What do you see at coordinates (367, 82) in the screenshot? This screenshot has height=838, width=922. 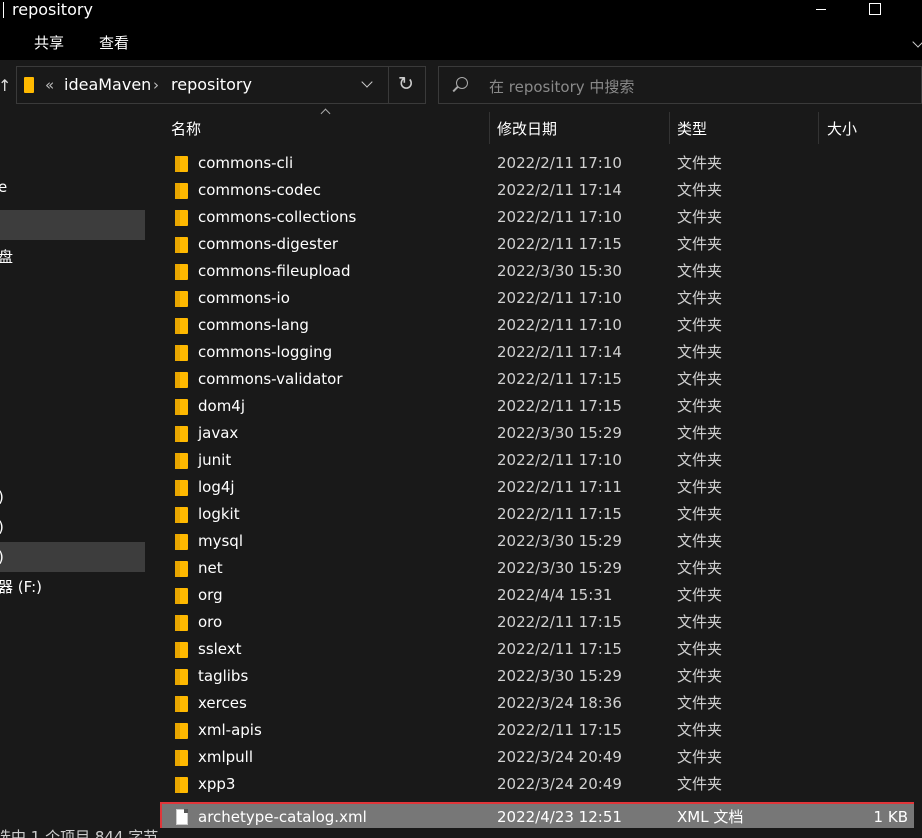 I see `chevron-down-icon` at bounding box center [367, 82].